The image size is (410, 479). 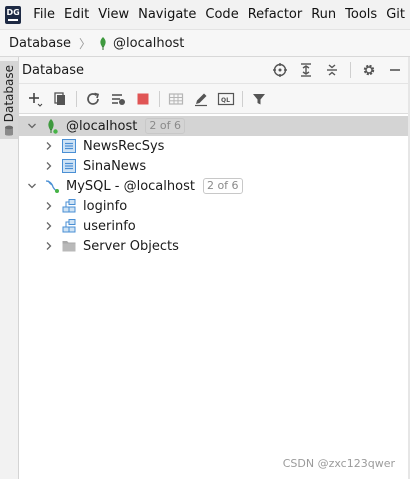 I want to click on tree-node-label: loginfo, so click(x=105, y=206).